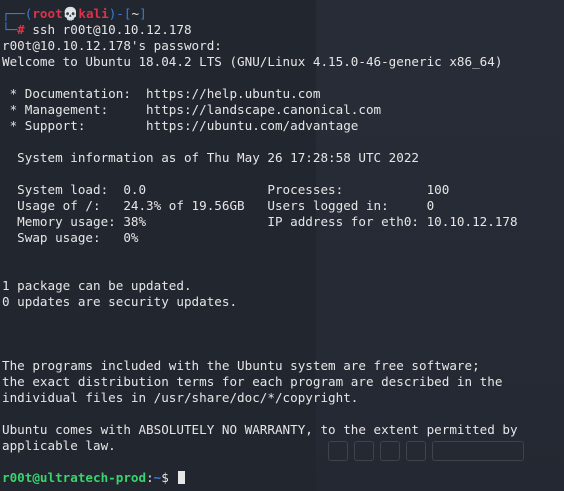 This screenshot has height=491, width=564. Describe the element at coordinates (97, 285) in the screenshot. I see `package-update-line: 1 package can be updated.` at that location.